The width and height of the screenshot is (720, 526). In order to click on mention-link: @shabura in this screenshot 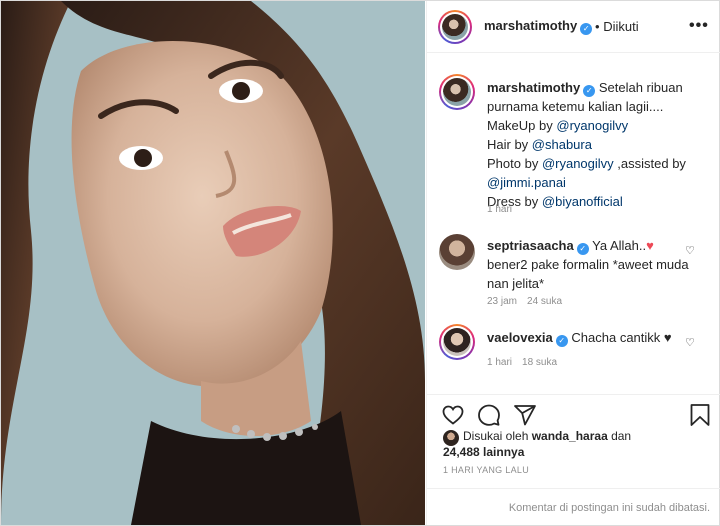, I will do `click(562, 144)`.